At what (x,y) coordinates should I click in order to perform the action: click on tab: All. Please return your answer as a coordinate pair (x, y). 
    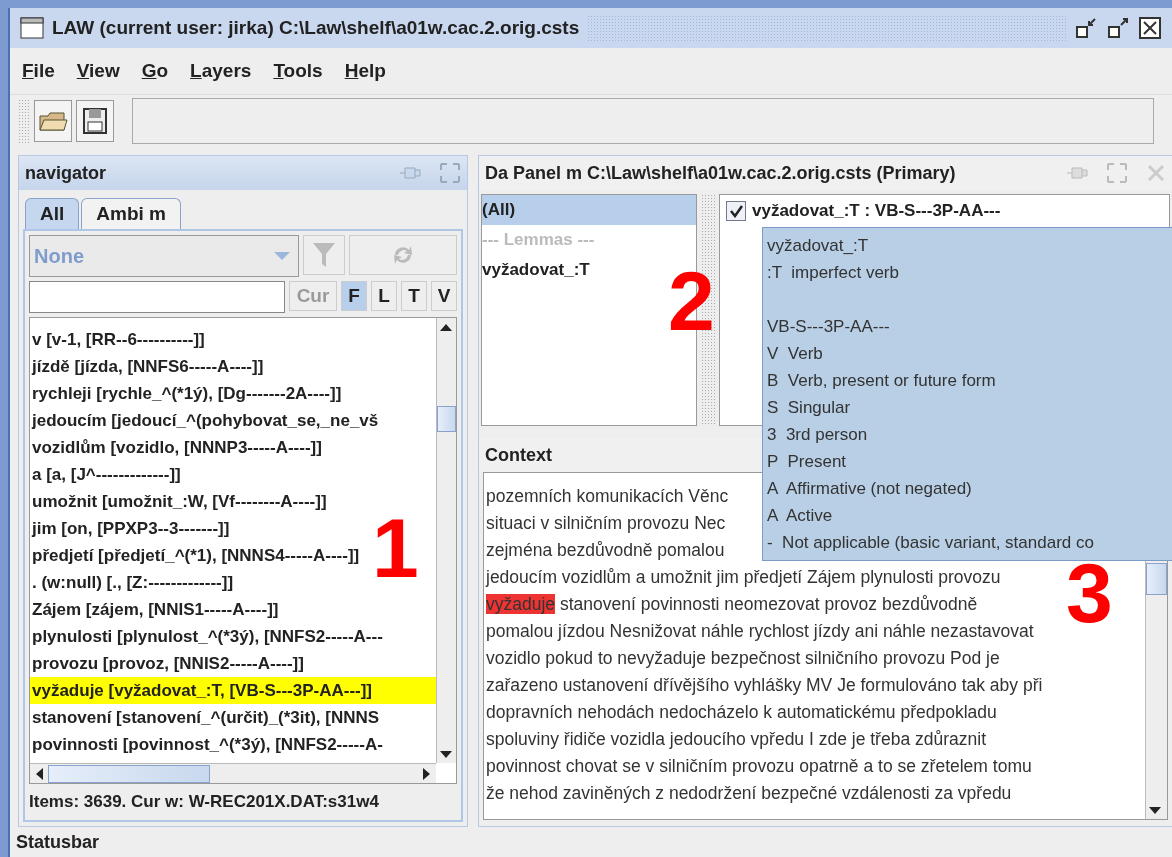
    Looking at the image, I should click on (52, 213).